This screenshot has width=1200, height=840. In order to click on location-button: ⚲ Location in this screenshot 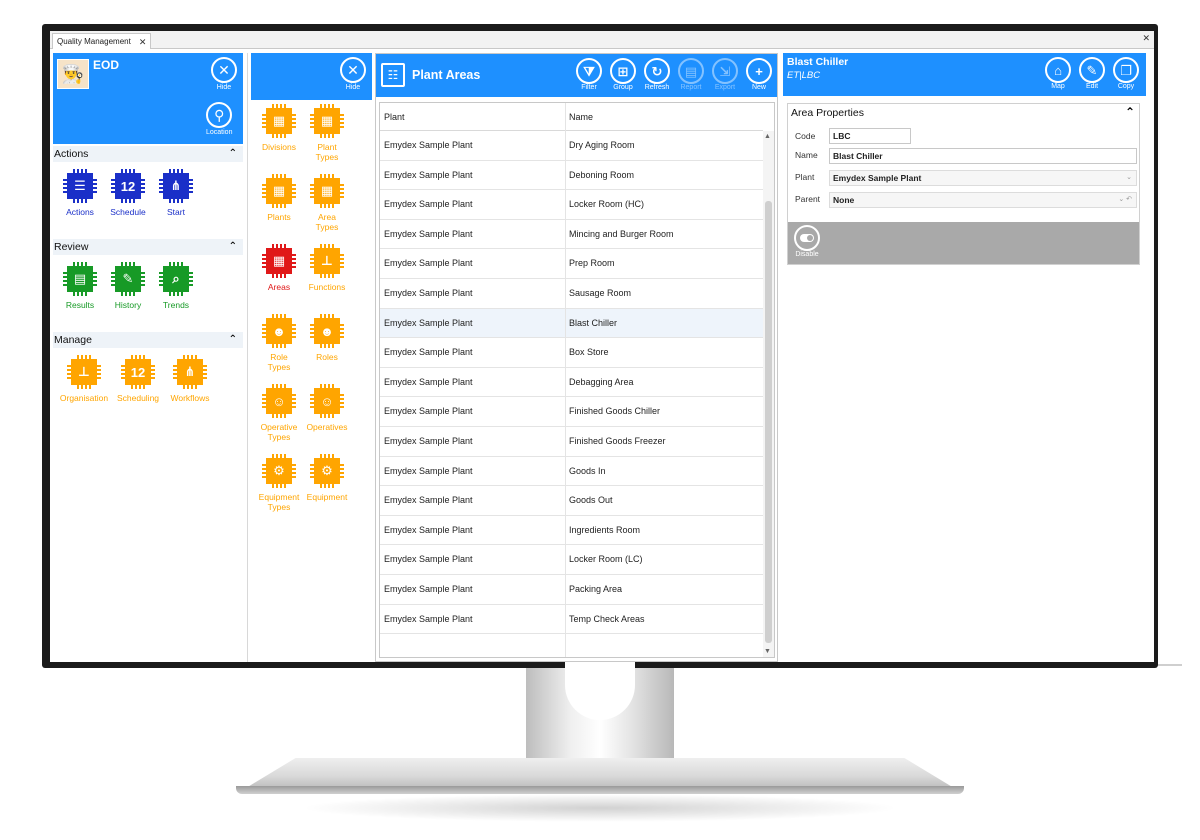, I will do `click(219, 119)`.